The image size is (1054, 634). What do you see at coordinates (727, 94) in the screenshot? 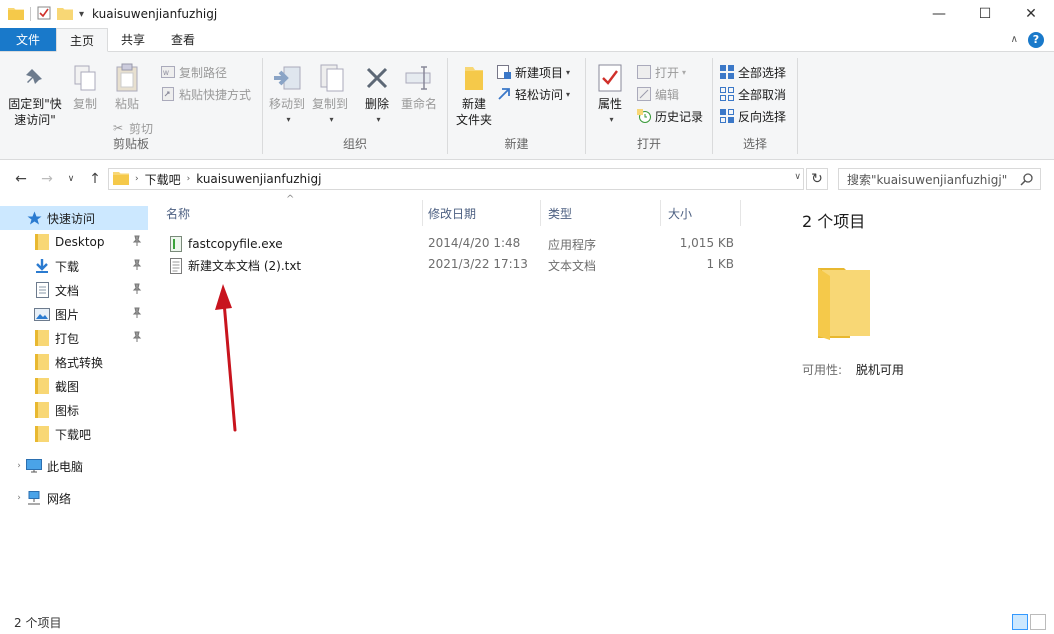
I see `select-none-icon` at bounding box center [727, 94].